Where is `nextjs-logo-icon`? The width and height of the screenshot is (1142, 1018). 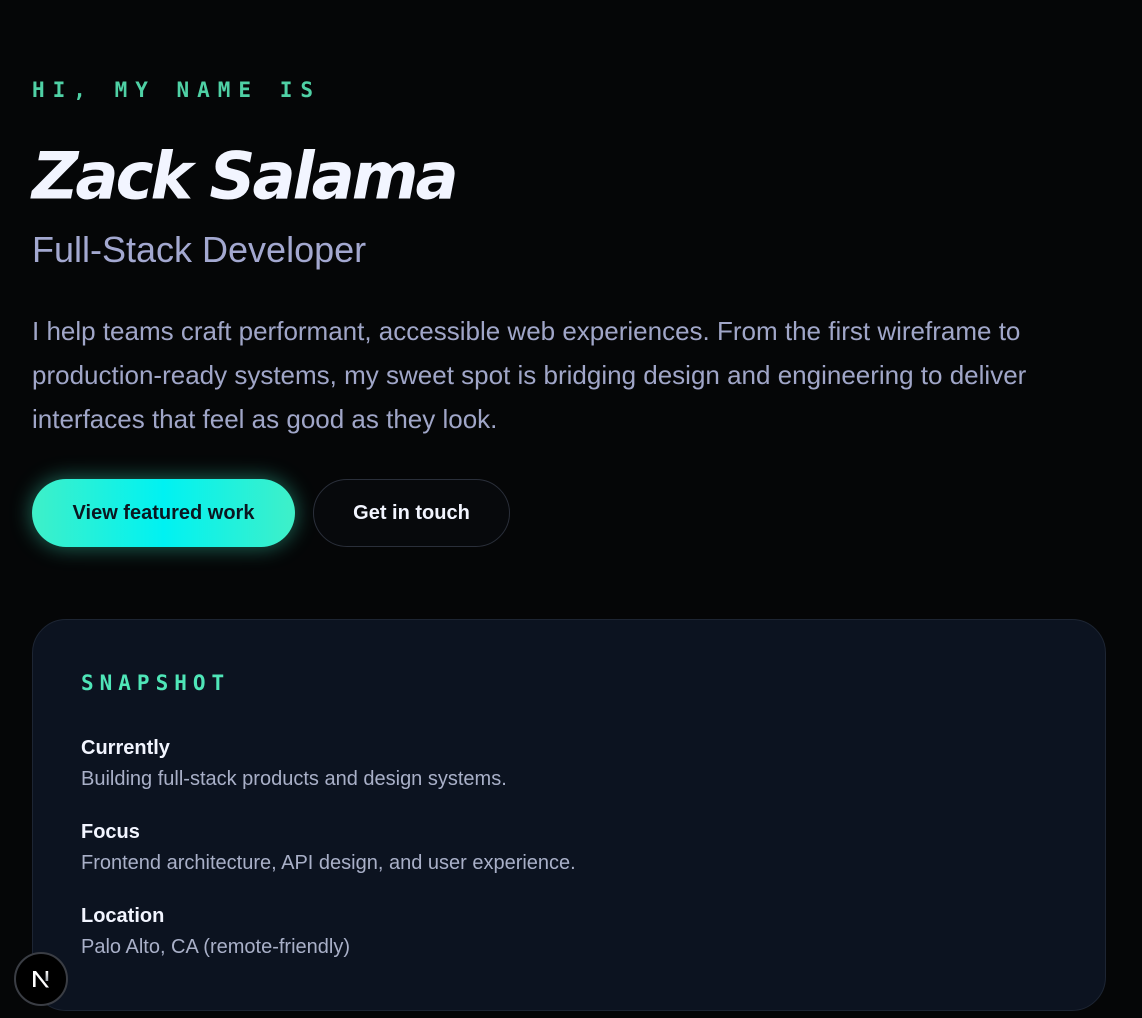 nextjs-logo-icon is located at coordinates (41, 979).